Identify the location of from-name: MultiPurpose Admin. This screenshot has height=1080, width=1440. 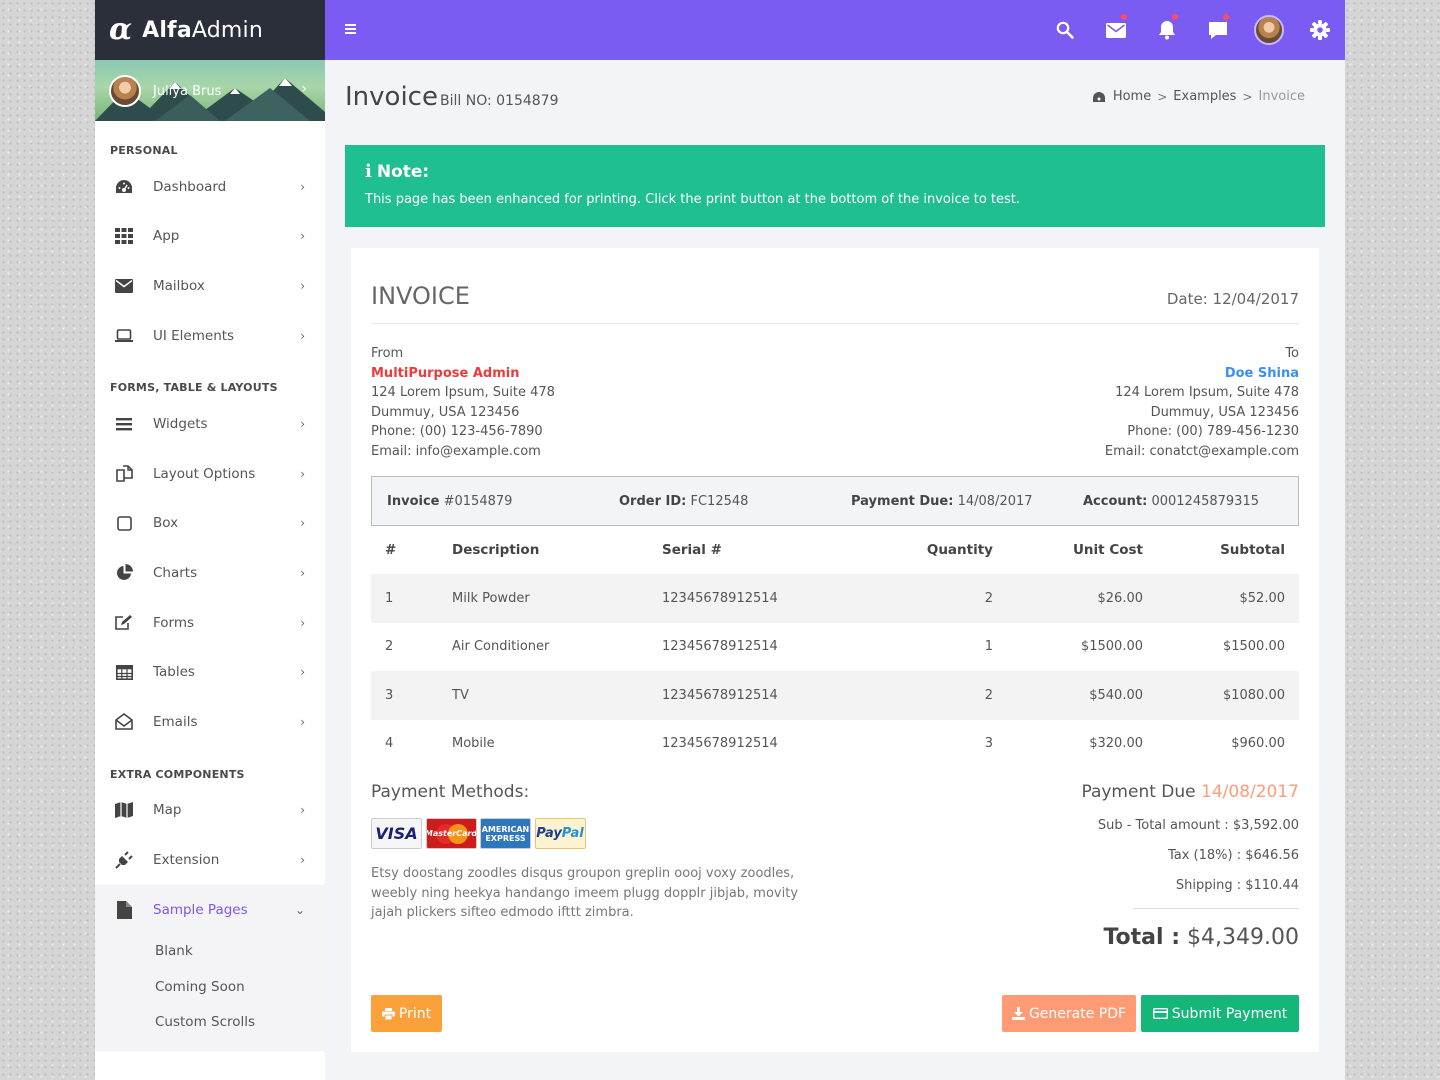
(445, 373).